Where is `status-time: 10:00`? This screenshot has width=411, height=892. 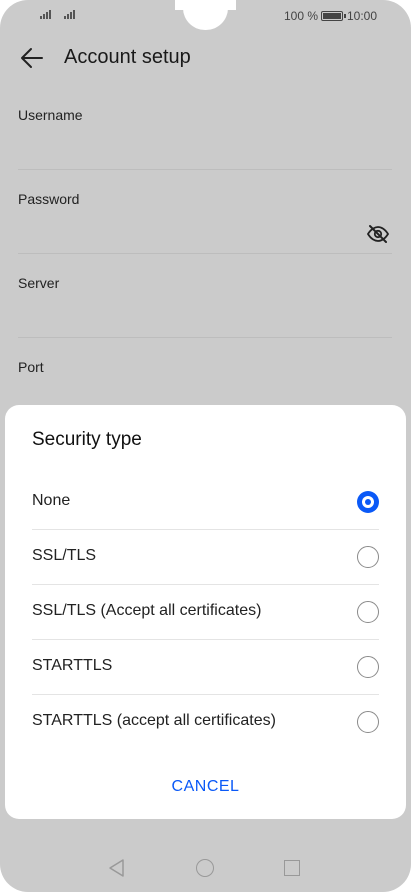
status-time: 10:00 is located at coordinates (362, 16).